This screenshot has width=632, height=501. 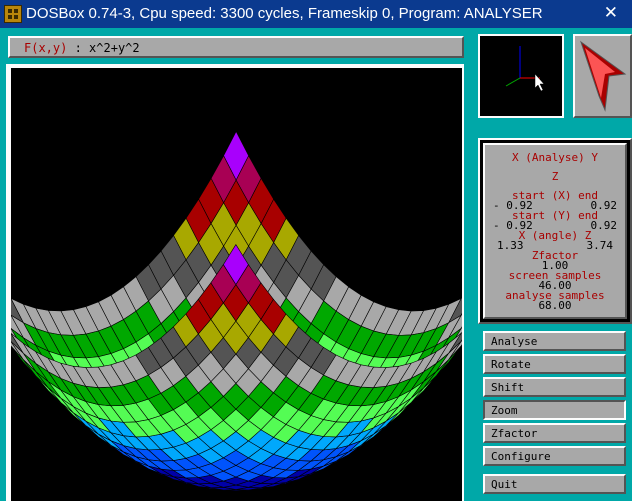 I want to click on formula-bar: F(x,y) : x^2+y^2, so click(x=236, y=47).